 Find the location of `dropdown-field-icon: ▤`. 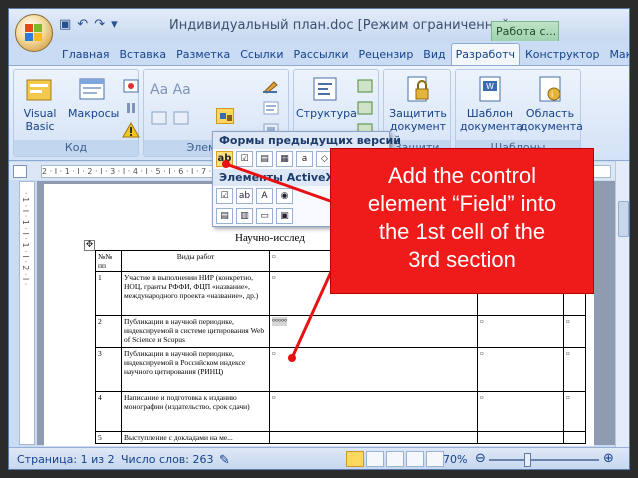

dropdown-field-icon: ▤ is located at coordinates (264, 159).